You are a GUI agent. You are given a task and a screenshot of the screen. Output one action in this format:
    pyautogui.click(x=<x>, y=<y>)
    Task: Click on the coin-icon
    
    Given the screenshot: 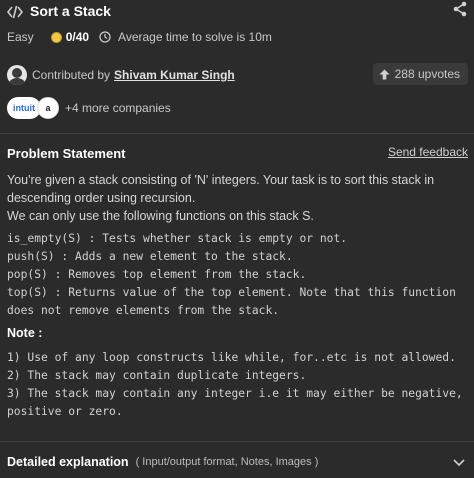 What is the action you would take?
    pyautogui.click(x=56, y=37)
    